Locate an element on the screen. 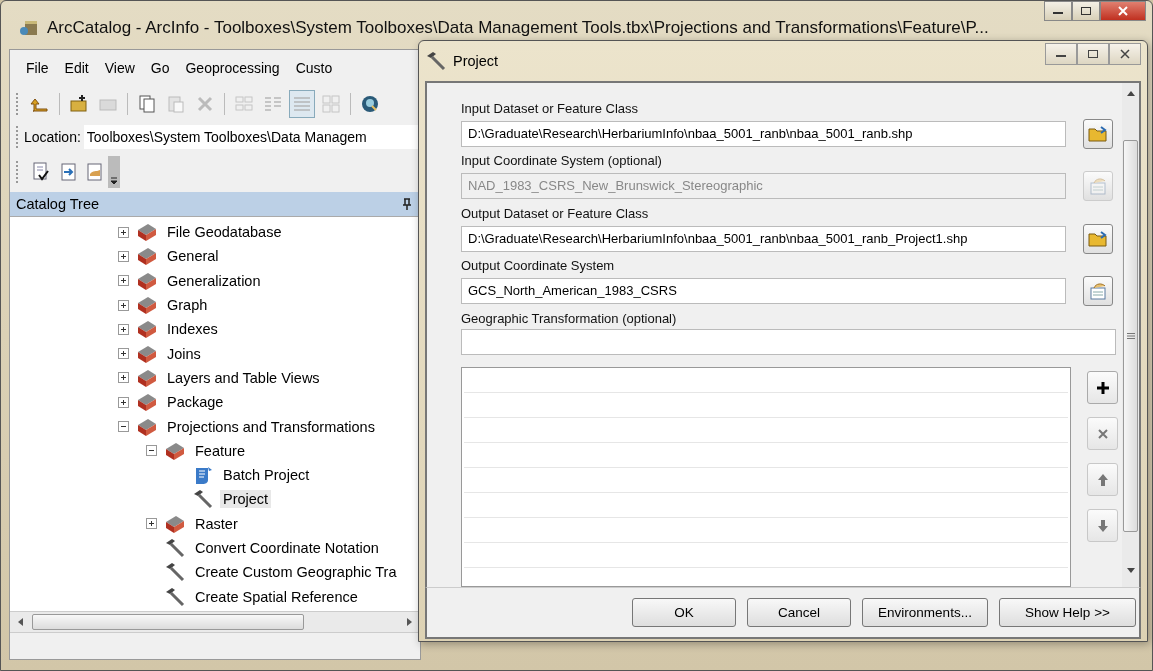 The height and width of the screenshot is (671, 1153). input-field: D:\Graduate\Research\HerbariumInfo\nbaa_5001_ranb\nbaa_5001_ranb_Project1.shp is located at coordinates (763, 238).